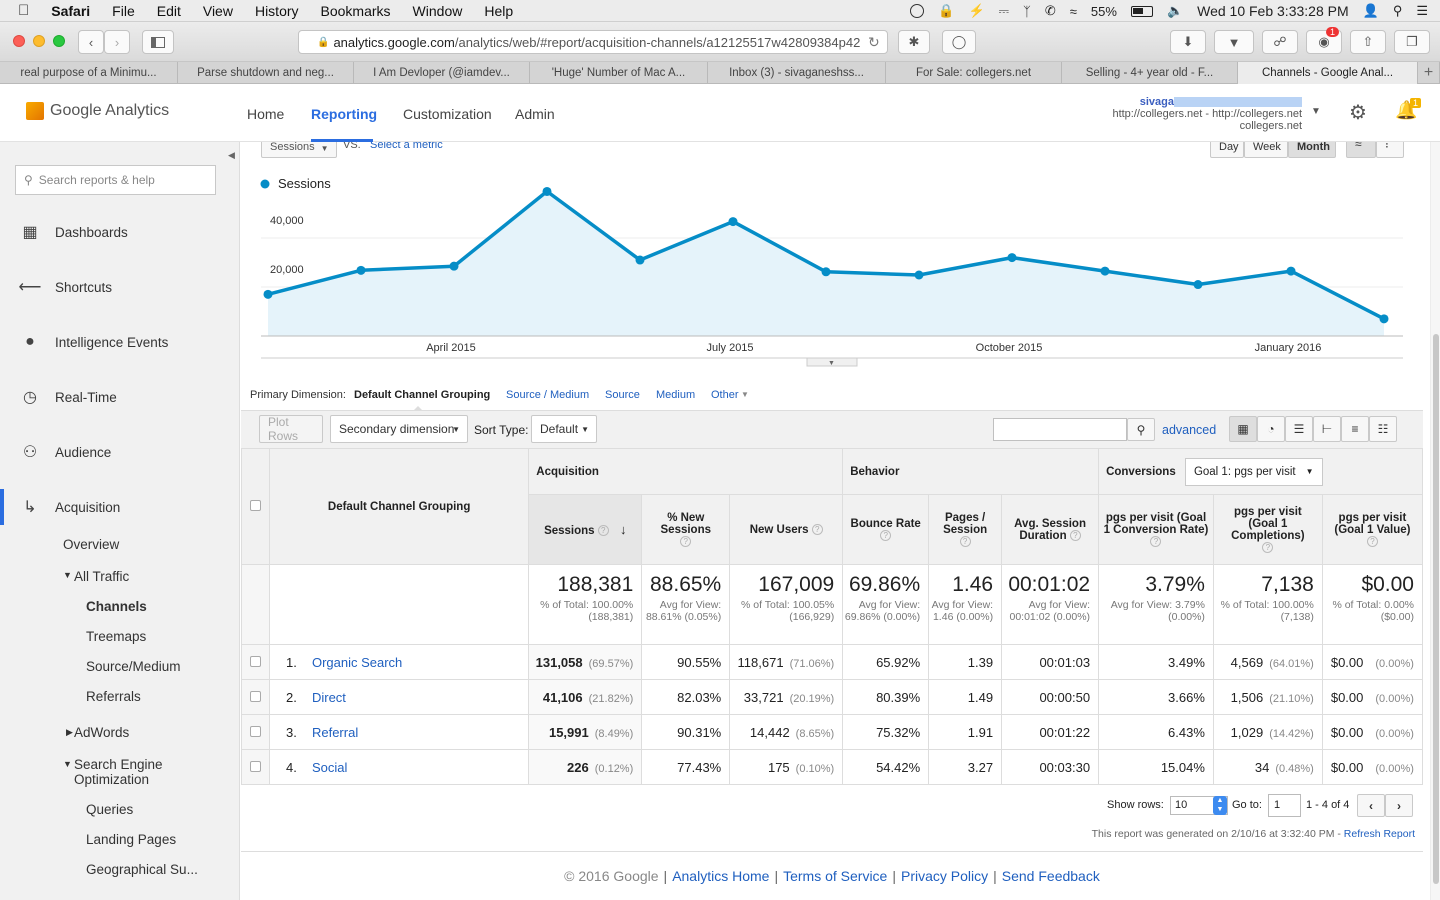 Image resolution: width=1440 pixels, height=900 pixels. What do you see at coordinates (1050, 529) in the screenshot?
I see `col-avg-duration: Avg. Session Duration ?` at bounding box center [1050, 529].